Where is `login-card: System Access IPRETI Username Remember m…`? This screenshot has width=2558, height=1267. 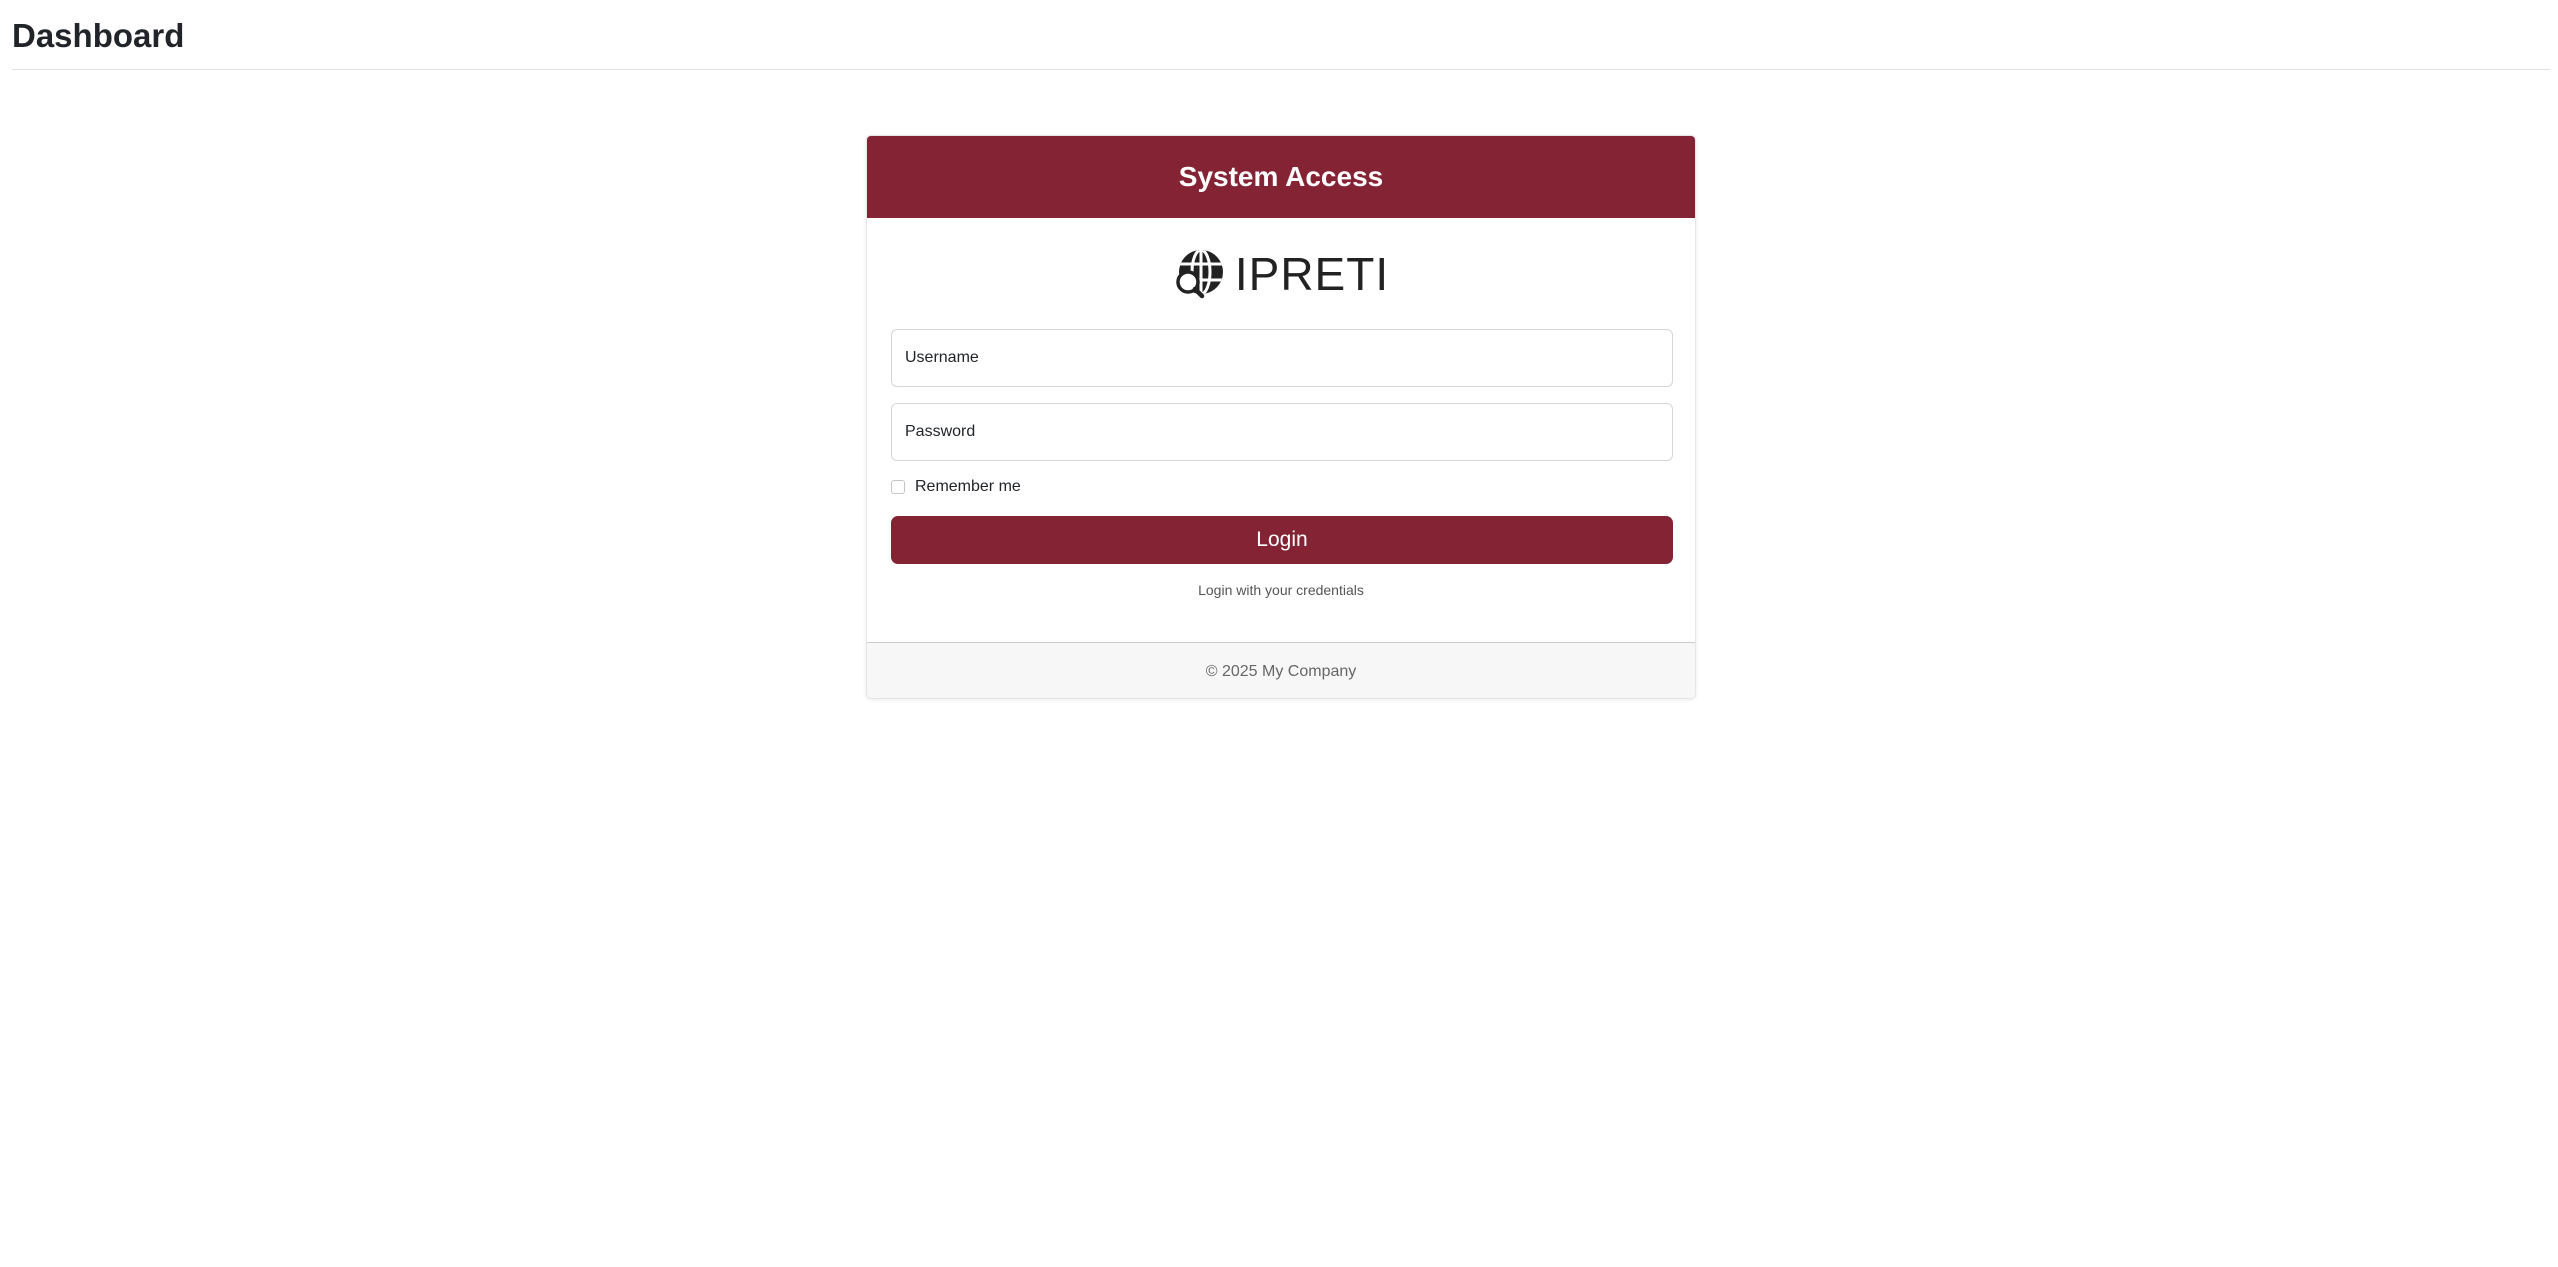
login-card: System Access IPRETI Username Remember m… is located at coordinates (1281, 417).